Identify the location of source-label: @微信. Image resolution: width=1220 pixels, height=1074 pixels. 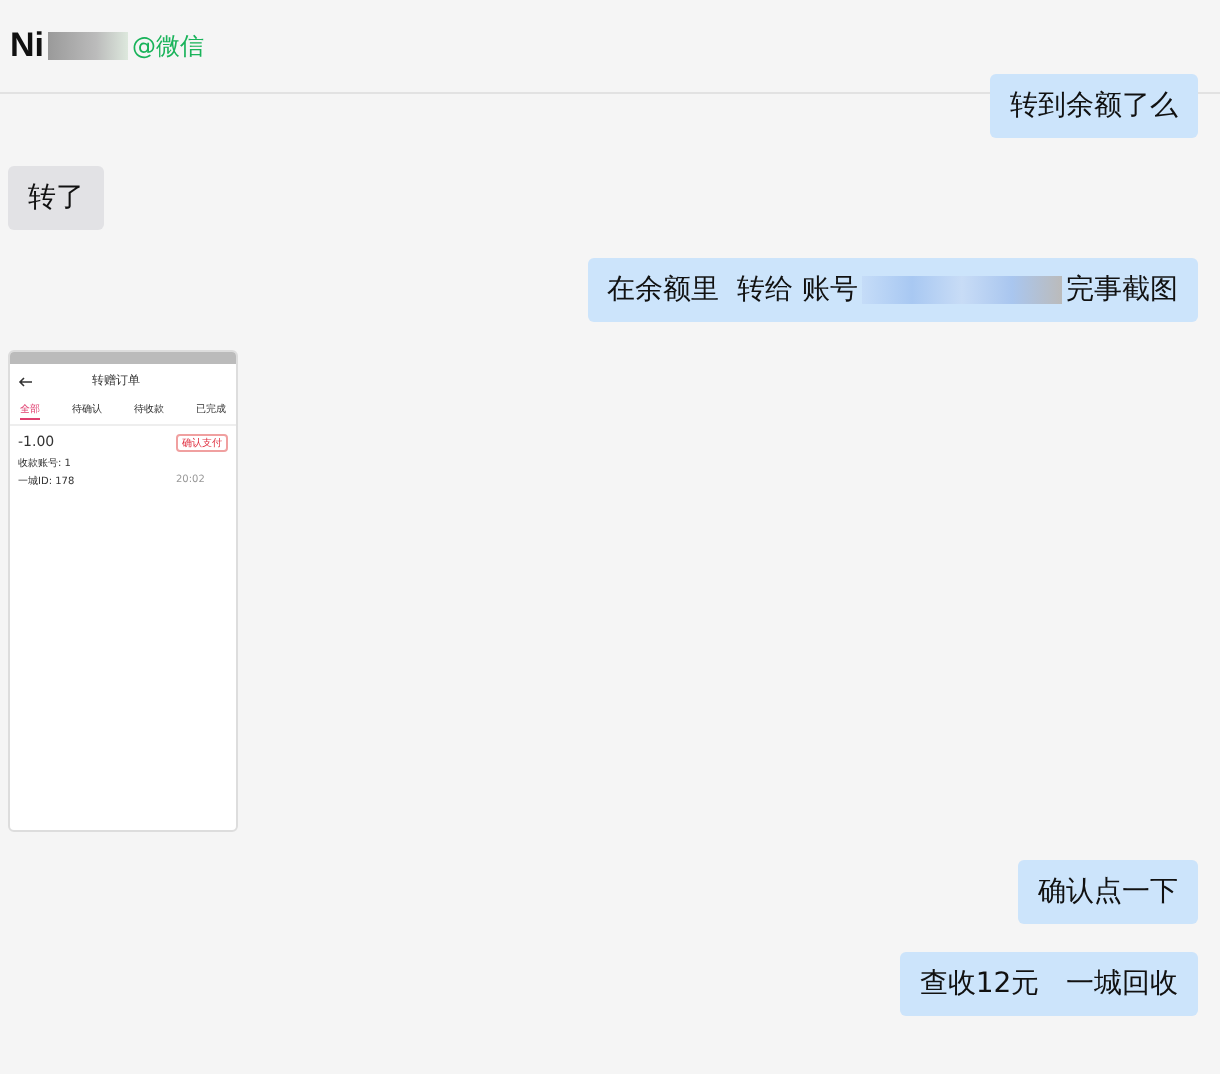
(168, 46).